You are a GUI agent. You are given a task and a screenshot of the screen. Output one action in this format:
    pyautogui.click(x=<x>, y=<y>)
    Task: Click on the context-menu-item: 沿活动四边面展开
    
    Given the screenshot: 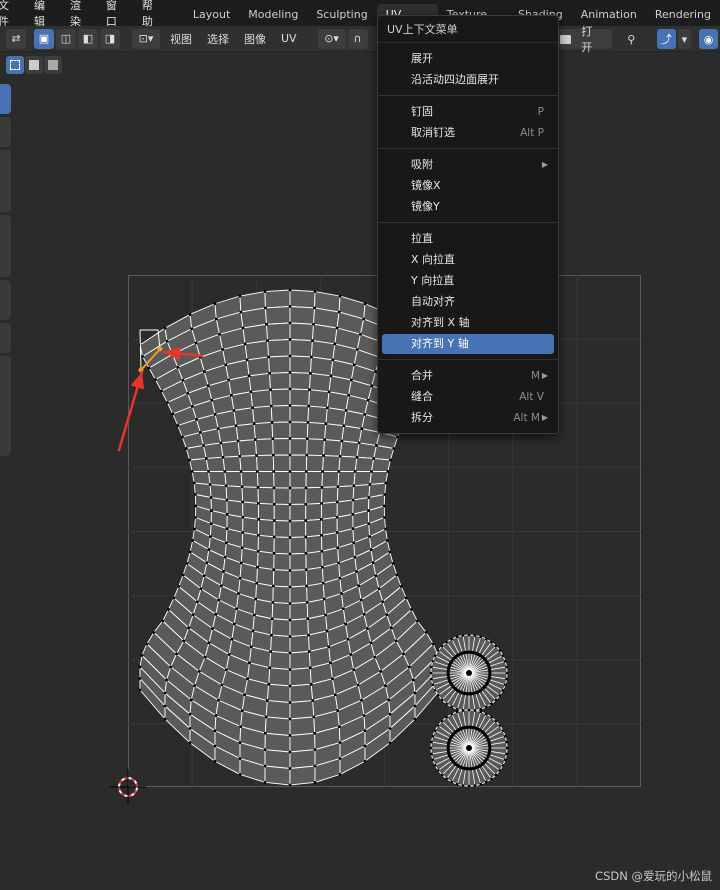 What is the action you would take?
    pyautogui.click(x=468, y=80)
    